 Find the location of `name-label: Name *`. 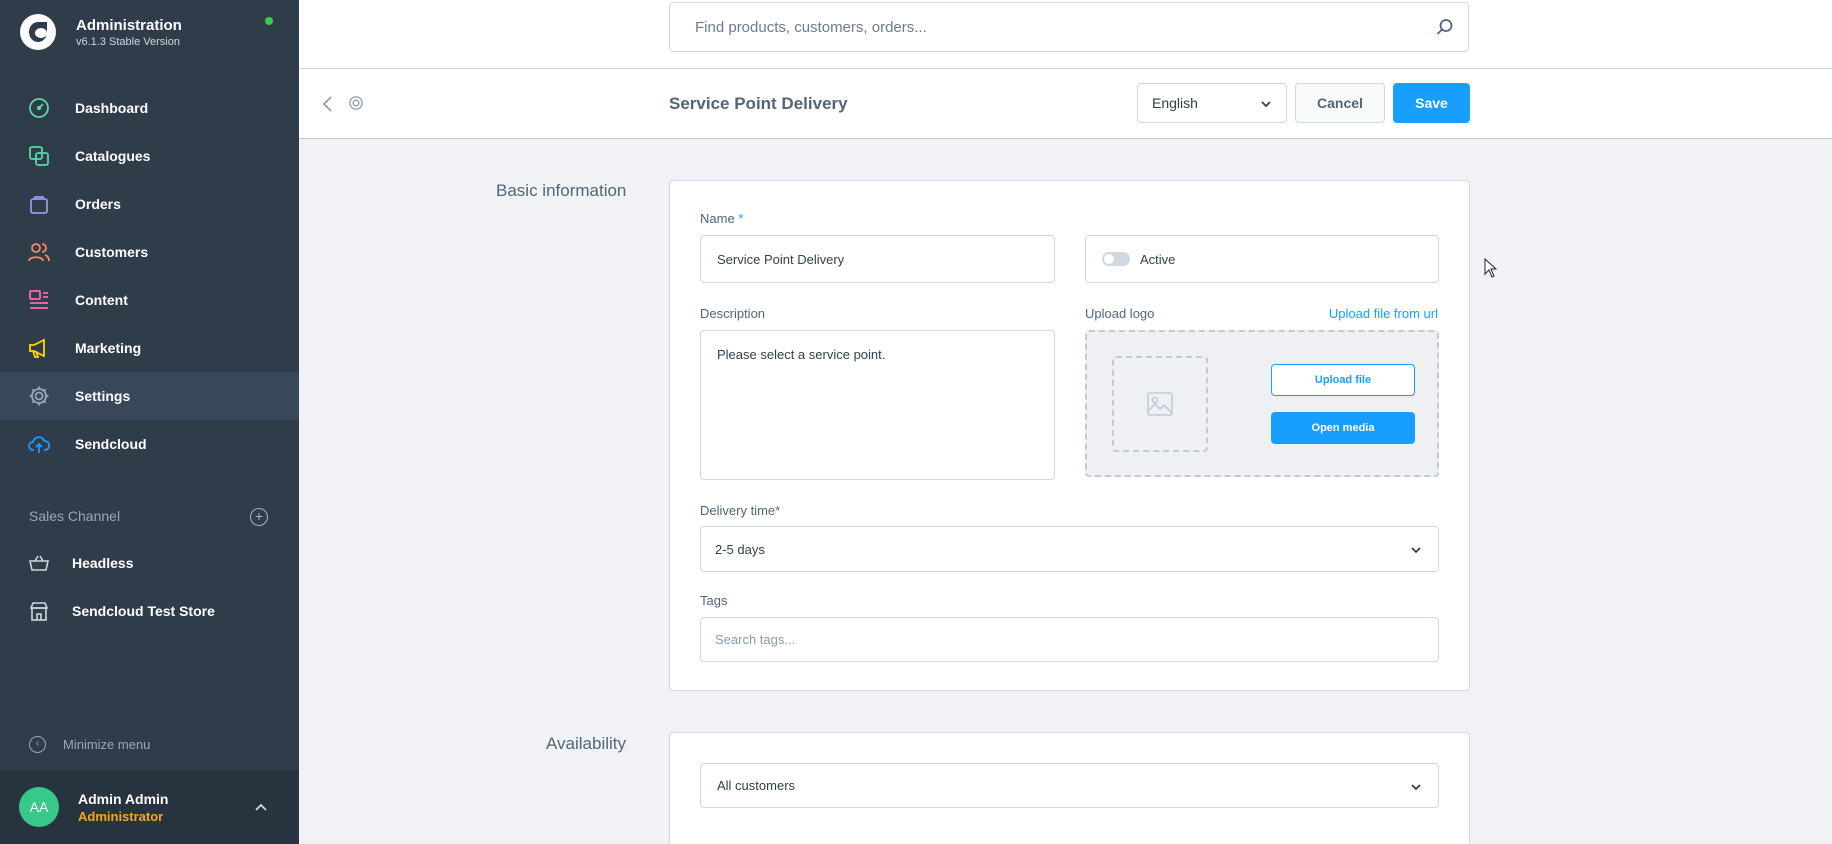

name-label: Name * is located at coordinates (721, 218).